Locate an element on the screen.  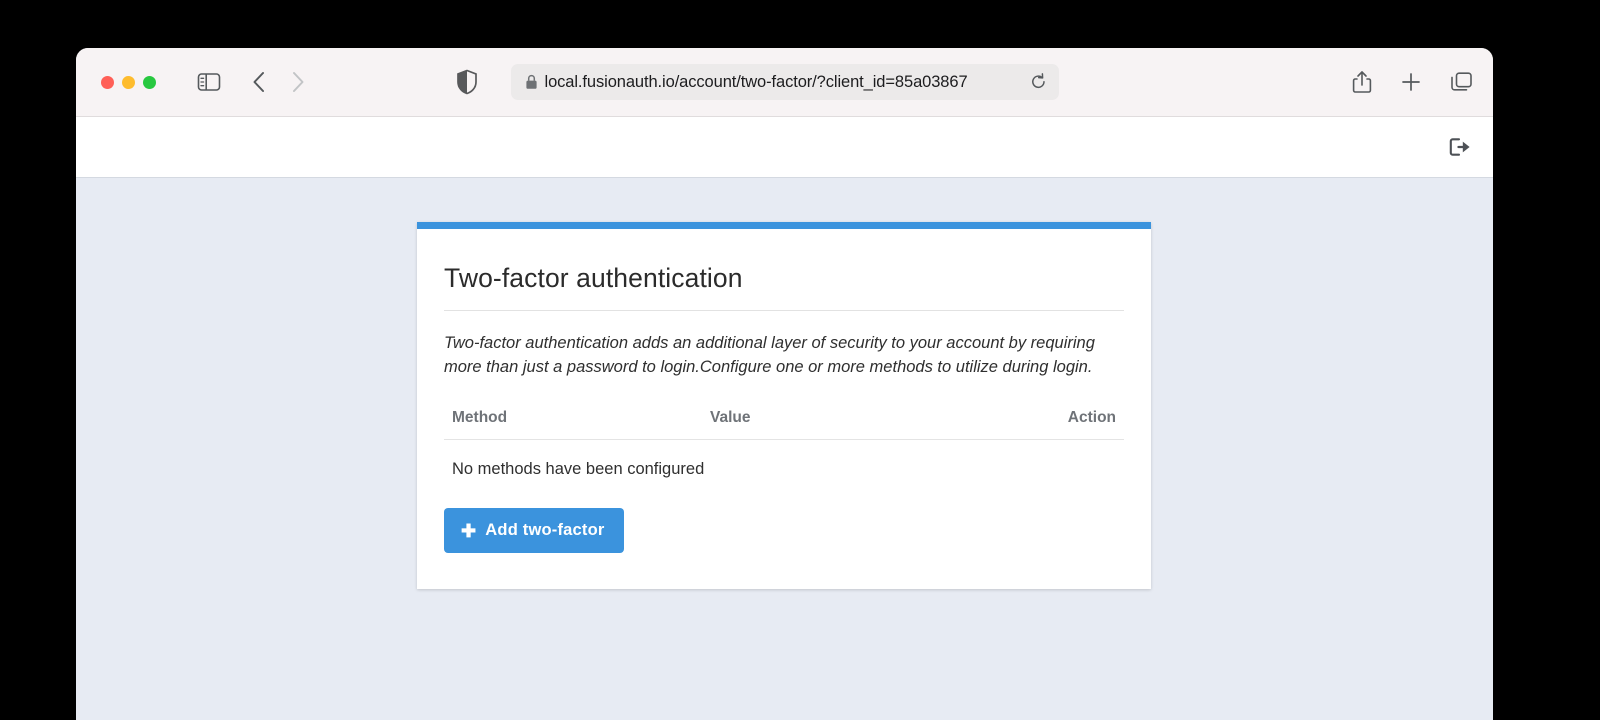
zoom-window-button is located at coordinates (149, 82).